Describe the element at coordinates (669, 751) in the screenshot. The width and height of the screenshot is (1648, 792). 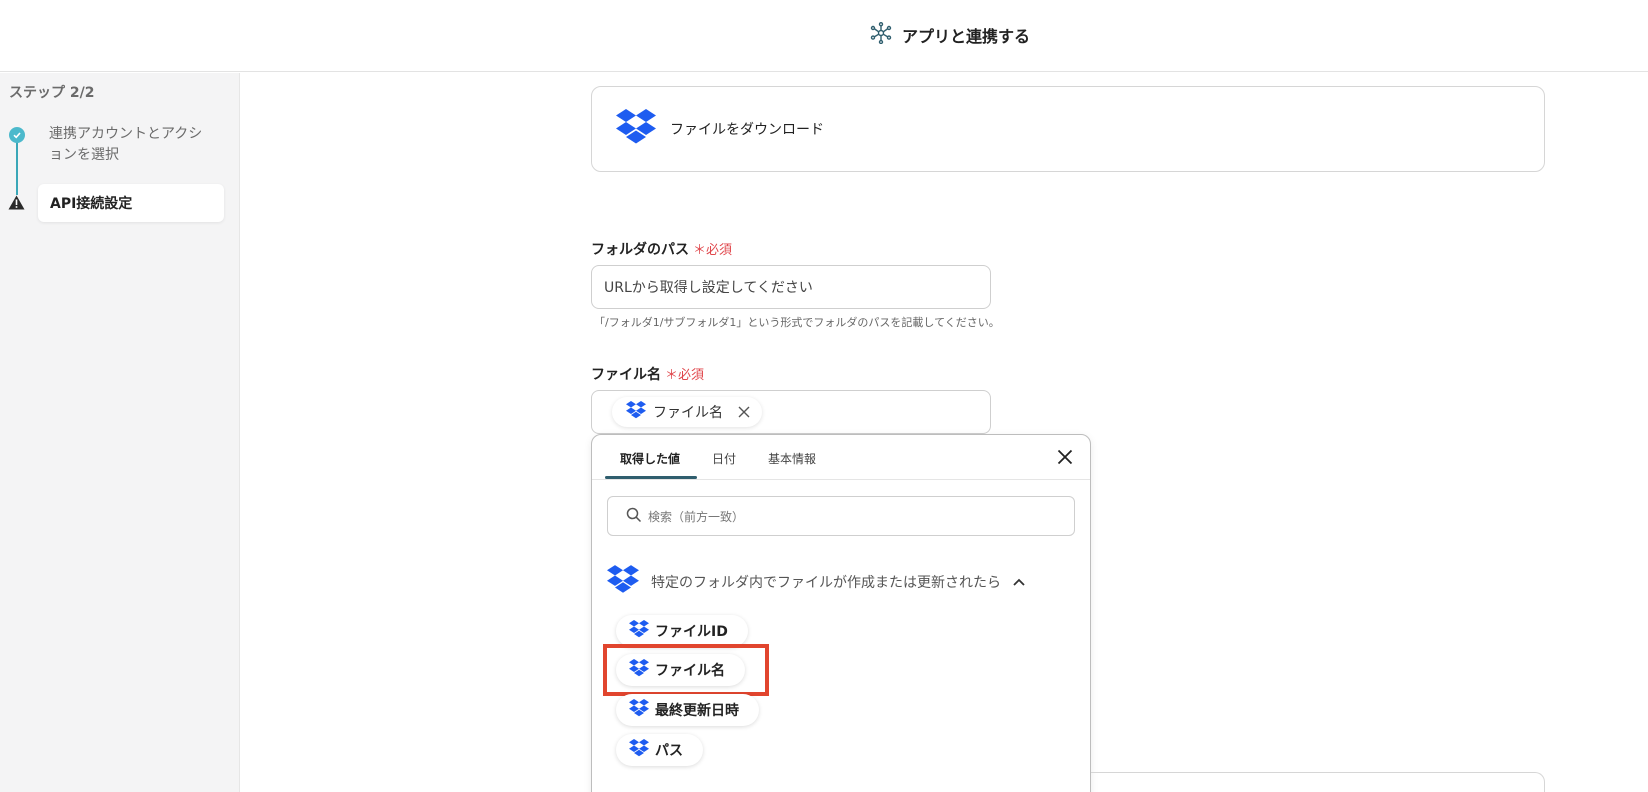
I see `value-item-label: パス` at that location.